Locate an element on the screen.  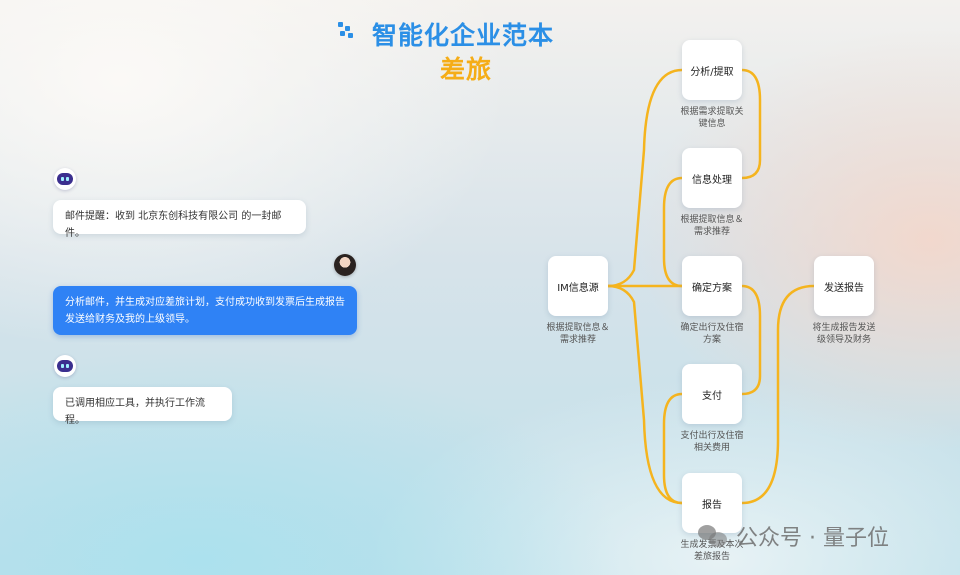
caption-line: 根据需求提取关 is located at coordinates (712, 112).